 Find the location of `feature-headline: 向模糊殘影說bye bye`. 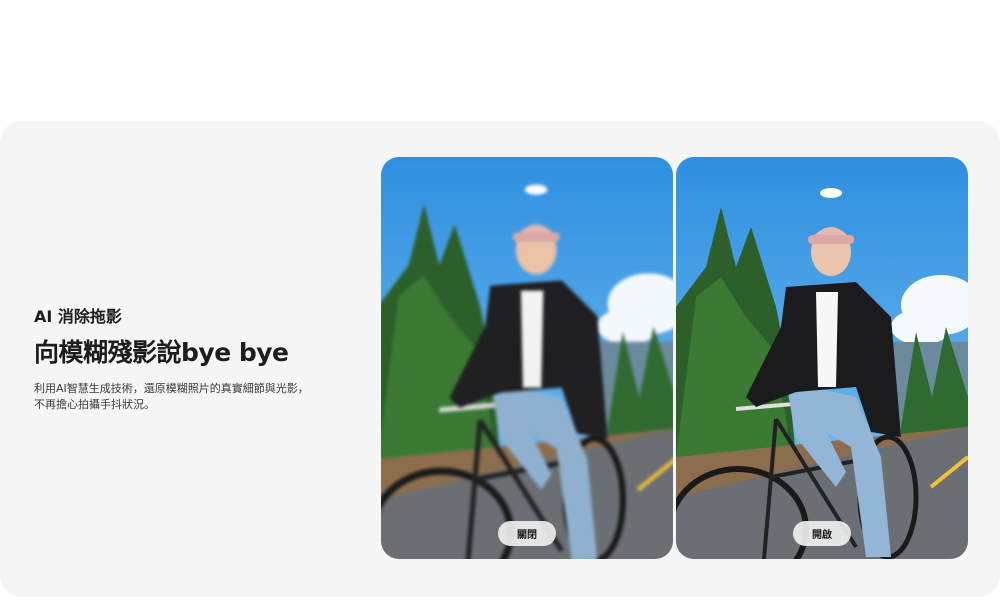

feature-headline: 向模糊殘影說bye bye is located at coordinates (161, 352).